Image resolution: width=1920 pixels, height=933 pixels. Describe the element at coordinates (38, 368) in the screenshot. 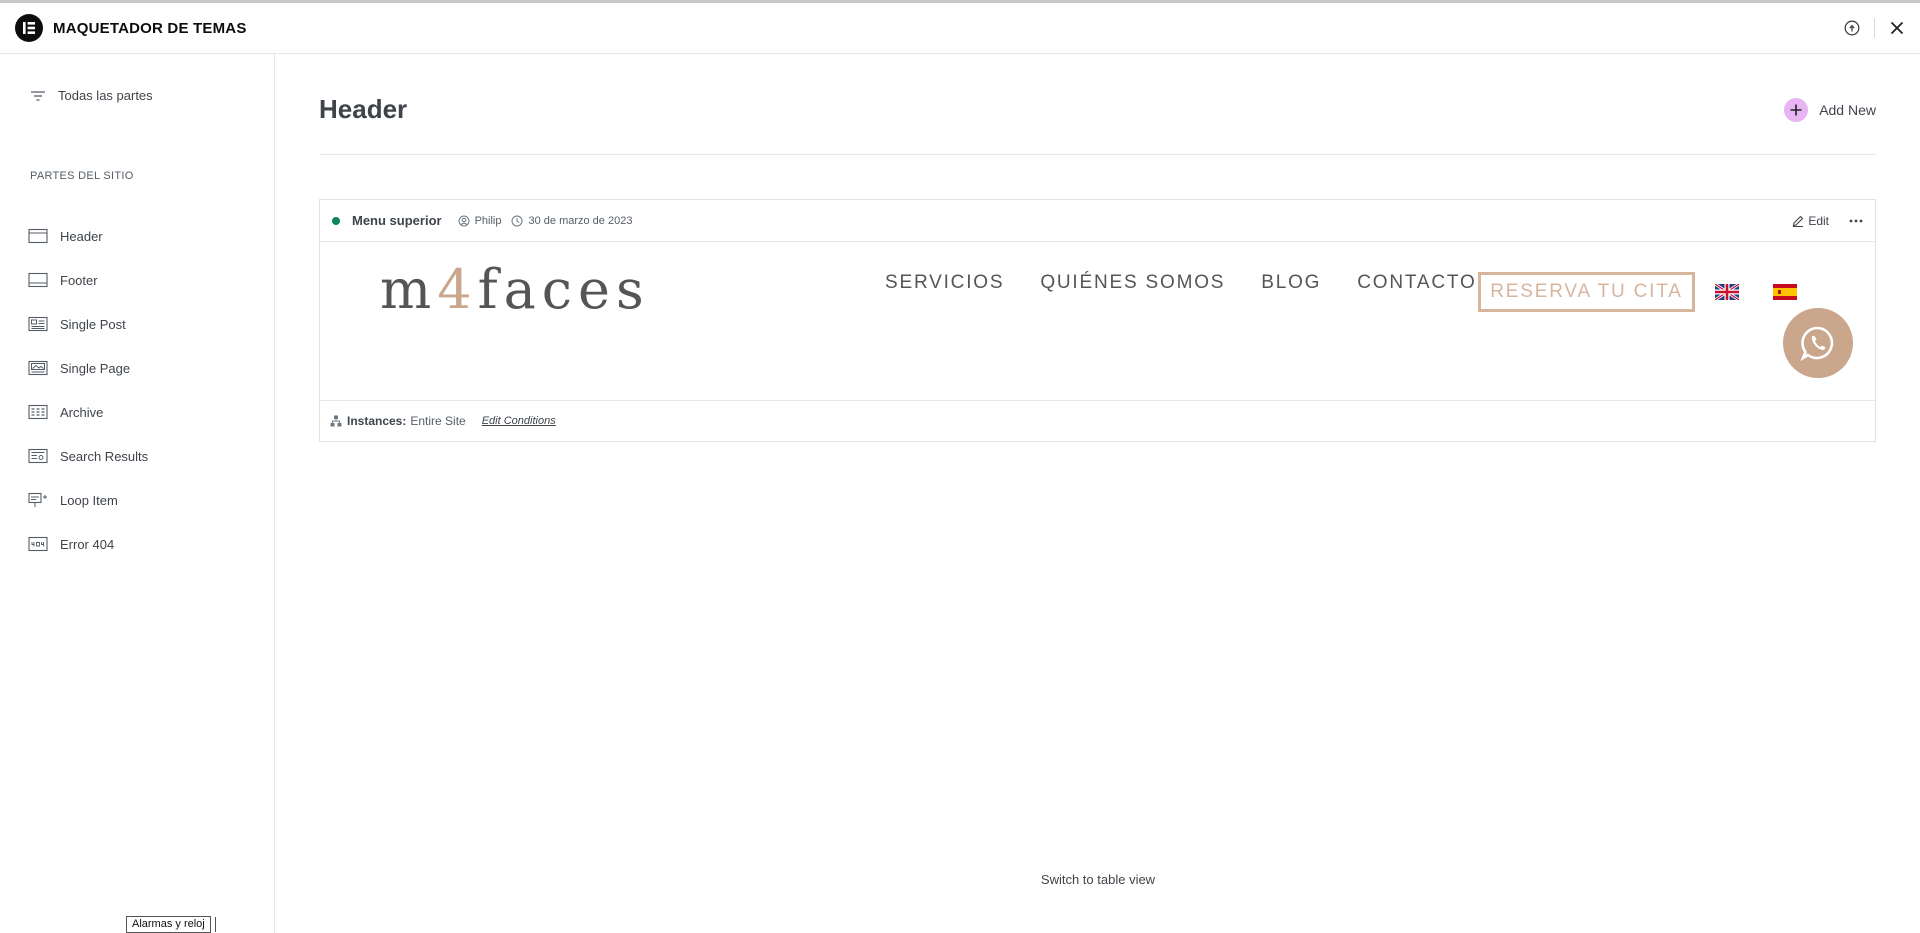

I see `single-page-icon` at that location.